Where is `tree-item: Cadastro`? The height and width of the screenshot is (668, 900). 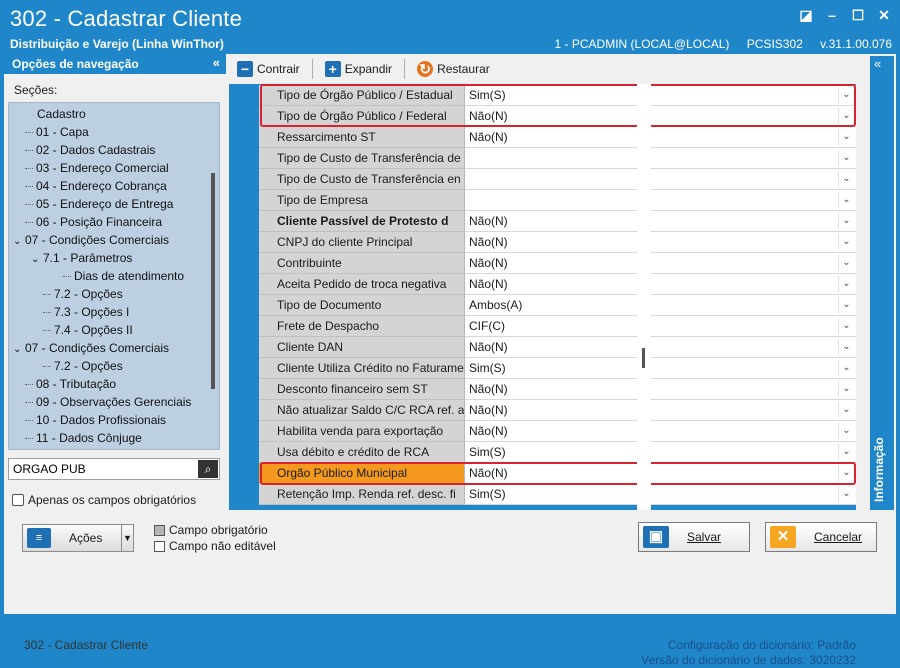
tree-item: Cadastro is located at coordinates (61, 114).